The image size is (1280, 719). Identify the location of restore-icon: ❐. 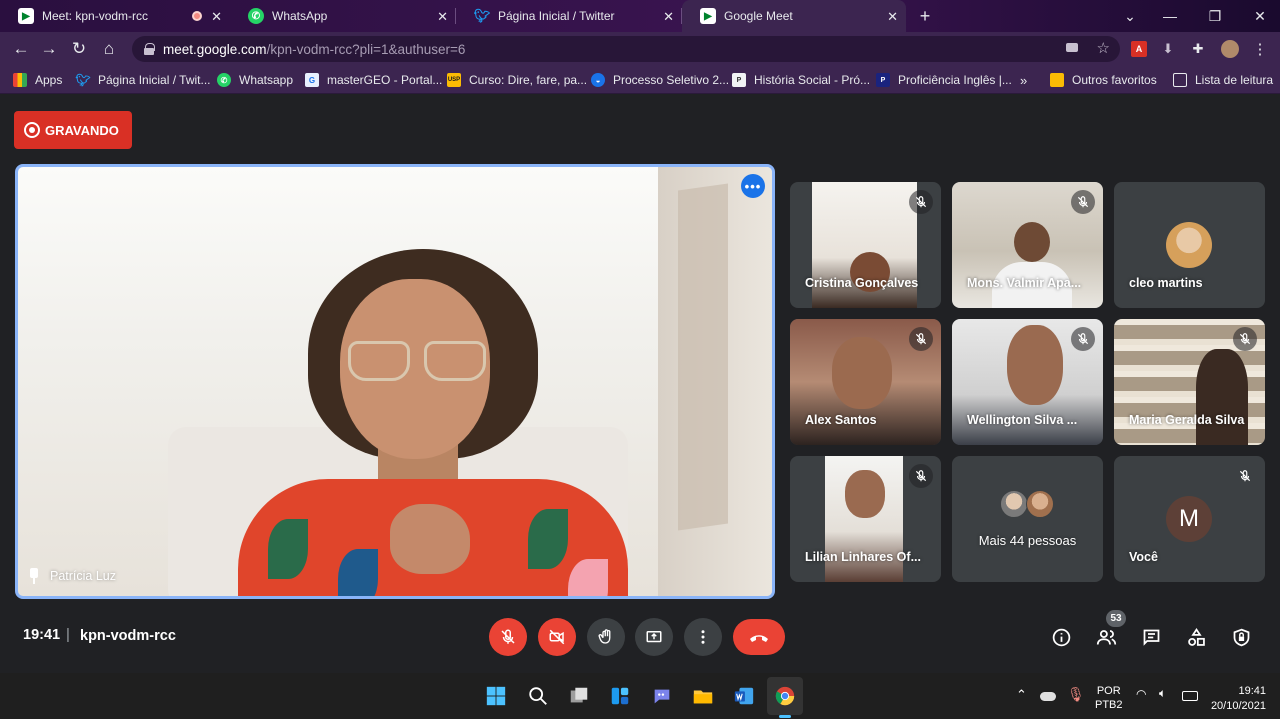
(1215, 16).